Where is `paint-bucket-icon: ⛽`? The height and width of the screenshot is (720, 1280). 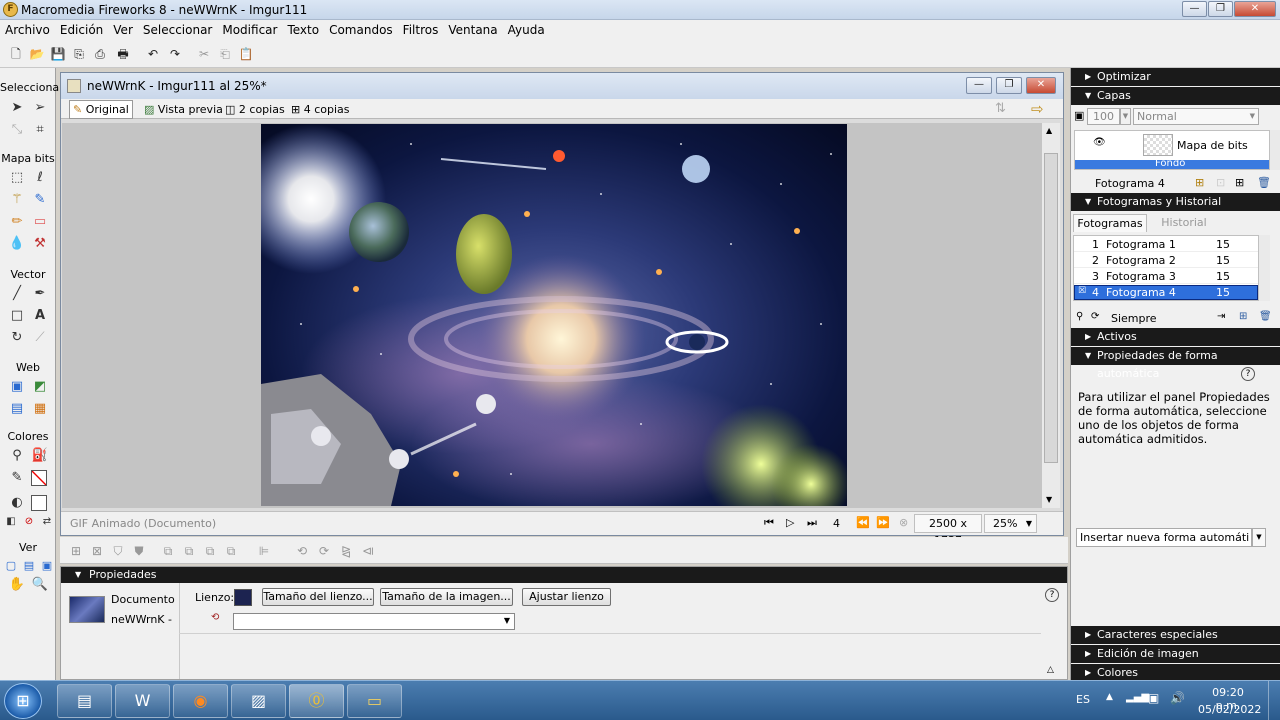
paint-bucket-icon: ⛽ is located at coordinates (40, 456).